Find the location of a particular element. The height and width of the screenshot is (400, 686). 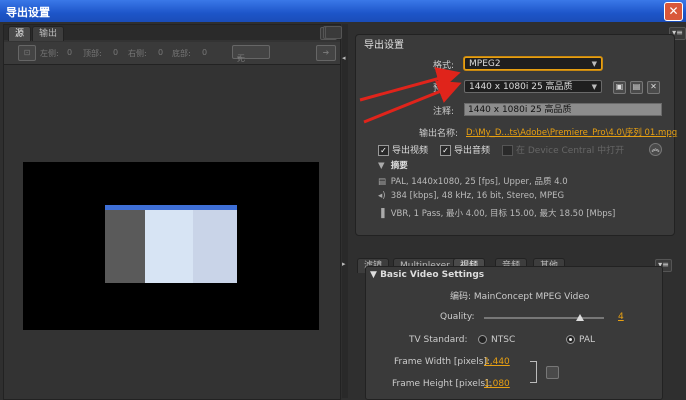

annotation-arrows is located at coordinates (410, 95).